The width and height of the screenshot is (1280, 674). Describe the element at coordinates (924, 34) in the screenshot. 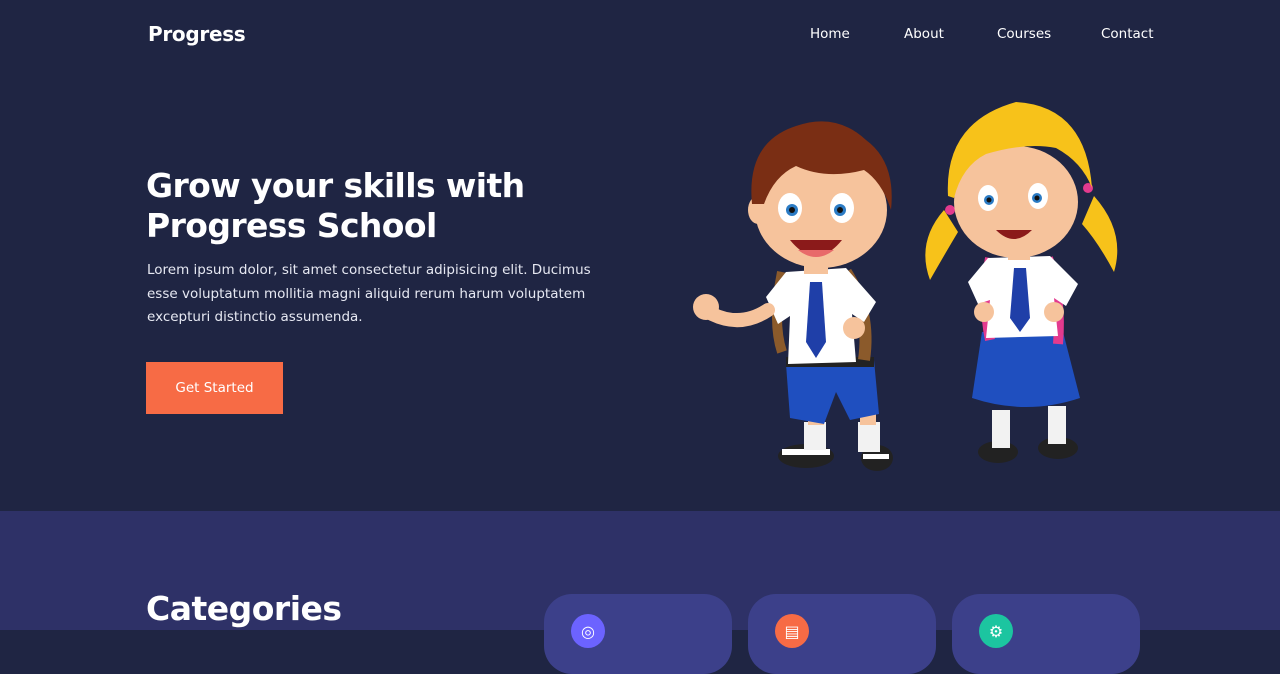

I see `nav-link-about: About` at that location.